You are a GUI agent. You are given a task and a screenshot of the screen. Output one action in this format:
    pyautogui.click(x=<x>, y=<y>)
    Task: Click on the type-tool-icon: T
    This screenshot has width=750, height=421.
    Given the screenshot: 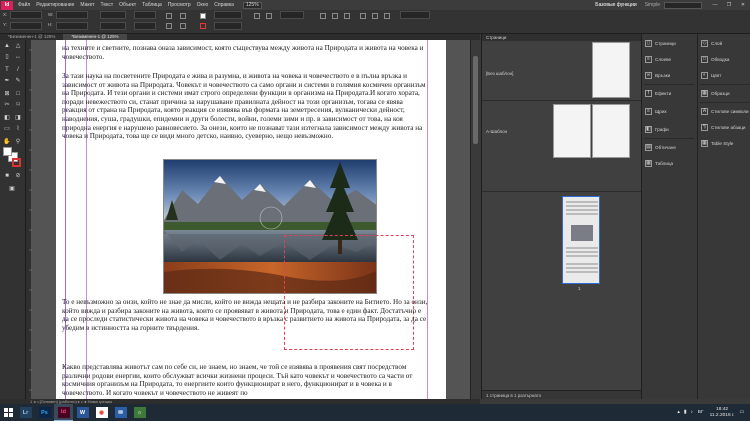 What is the action you would take?
    pyautogui.click(x=7, y=70)
    